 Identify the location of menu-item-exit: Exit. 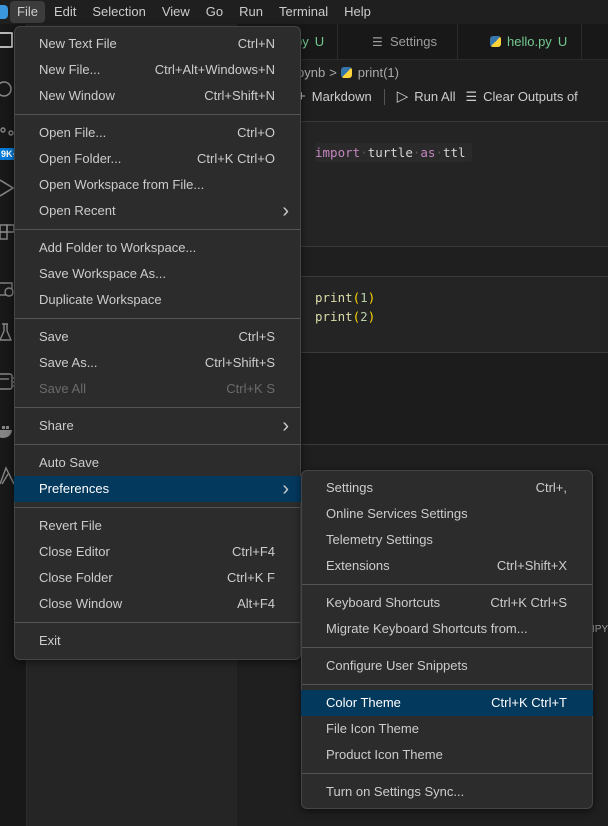
(157, 641).